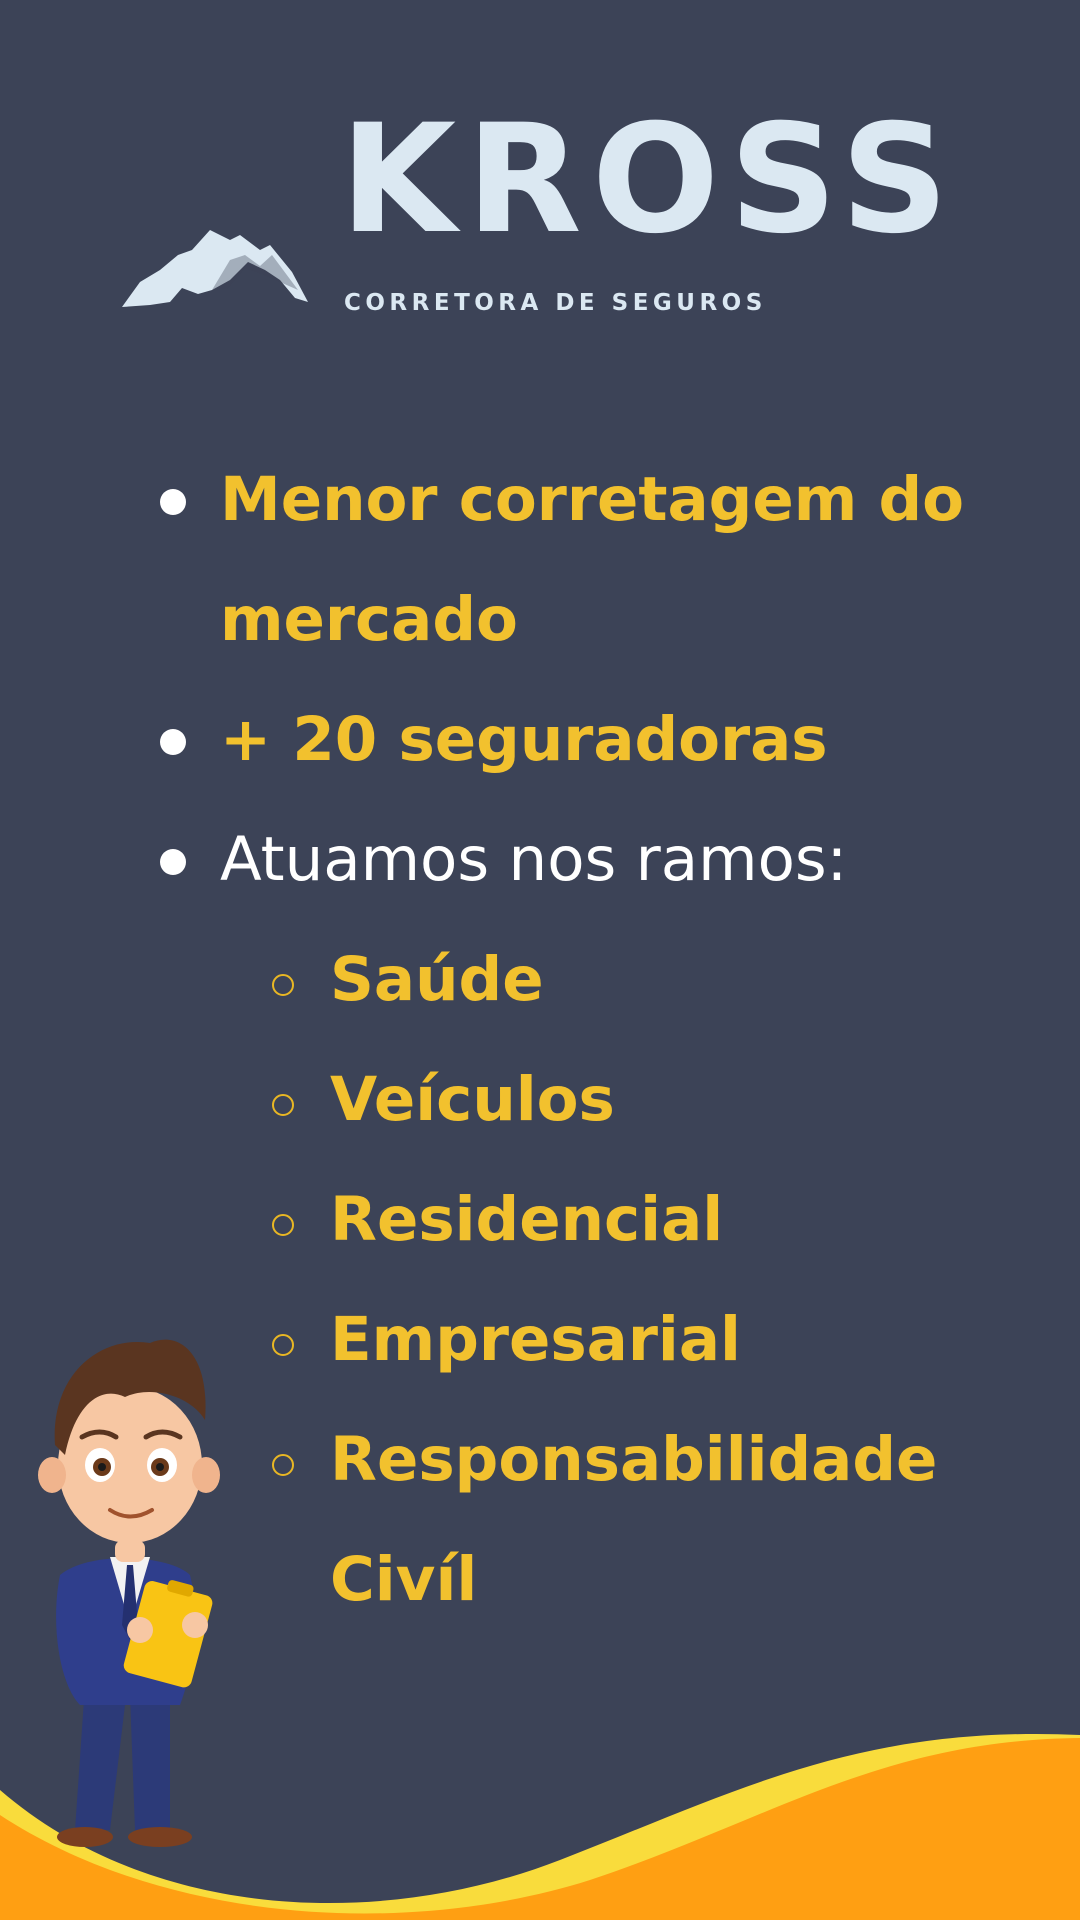 Image resolution: width=1080 pixels, height=1920 pixels. I want to click on brand-logo: KROSS CORRETORA DE SEGUROS, so click(534, 215).